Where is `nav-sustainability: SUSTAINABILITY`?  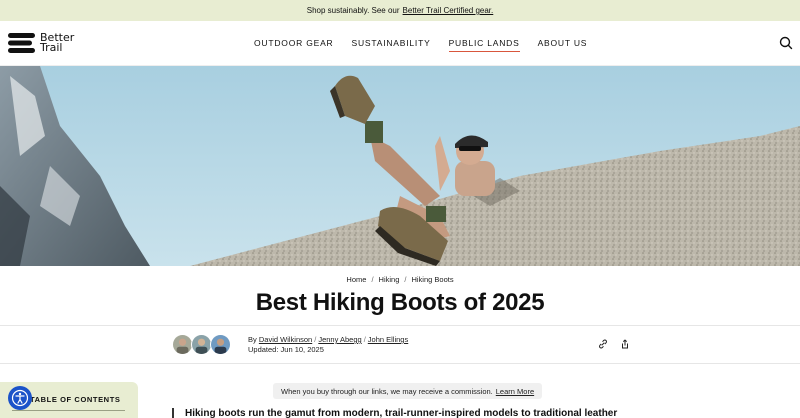 nav-sustainability: SUSTAINABILITY is located at coordinates (391, 45).